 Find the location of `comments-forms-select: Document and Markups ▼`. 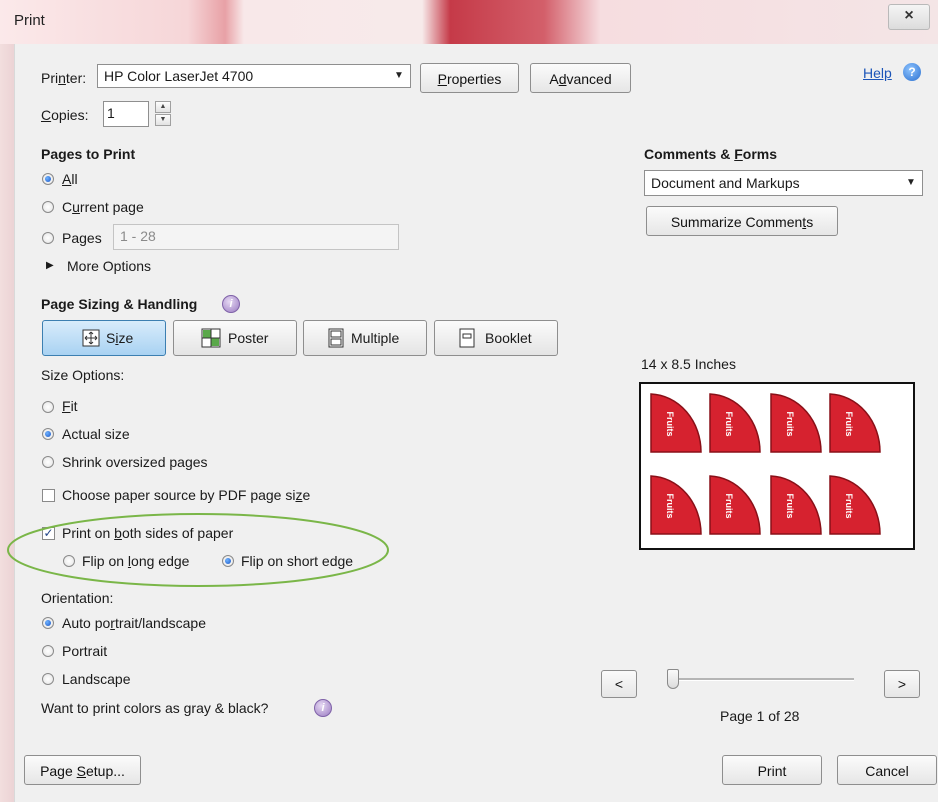

comments-forms-select: Document and Markups ▼ is located at coordinates (783, 183).